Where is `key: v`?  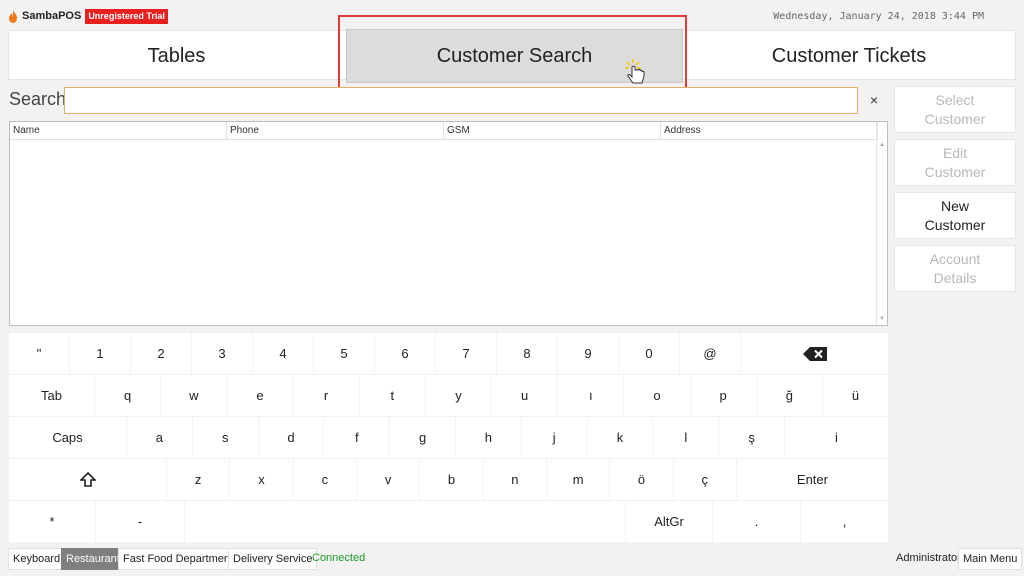
key: v is located at coordinates (388, 479).